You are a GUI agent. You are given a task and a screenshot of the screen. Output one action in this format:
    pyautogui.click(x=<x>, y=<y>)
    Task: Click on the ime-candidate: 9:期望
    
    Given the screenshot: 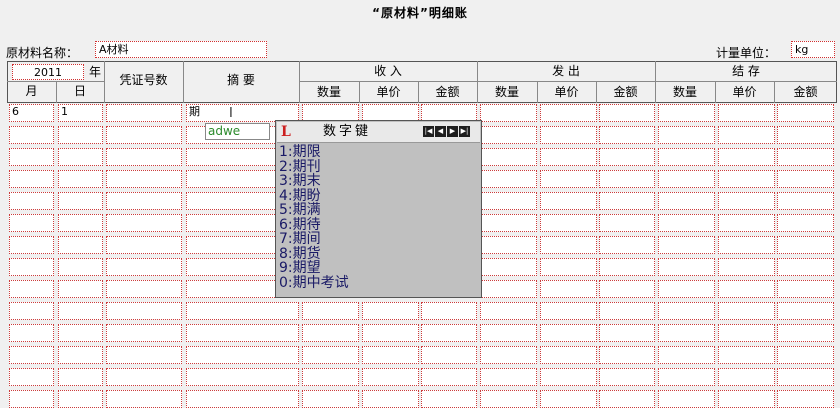 What is the action you would take?
    pyautogui.click(x=314, y=268)
    